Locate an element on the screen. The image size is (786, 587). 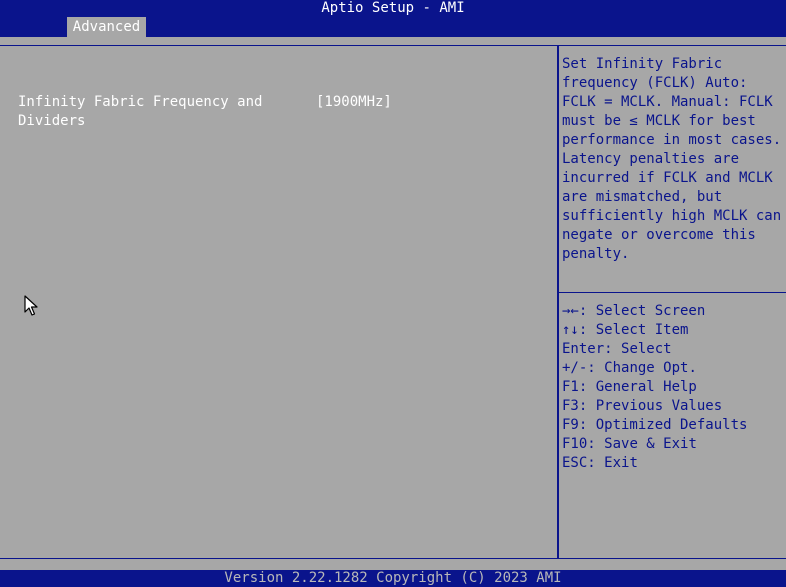
key-f9: F9 is located at coordinates (570, 425).